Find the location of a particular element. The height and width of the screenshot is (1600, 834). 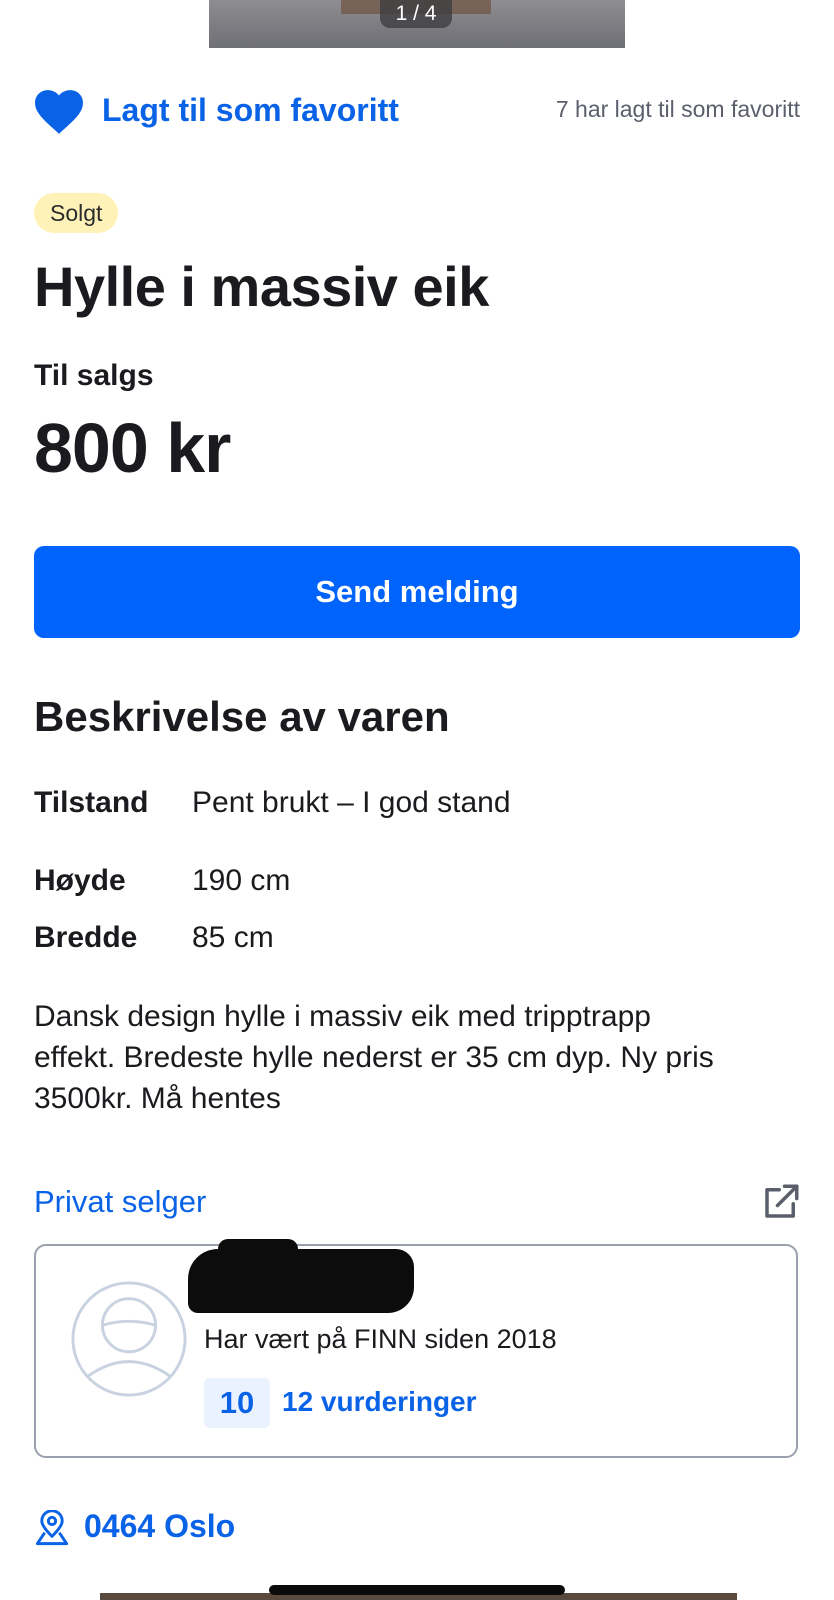

heart-icon is located at coordinates (59, 112).